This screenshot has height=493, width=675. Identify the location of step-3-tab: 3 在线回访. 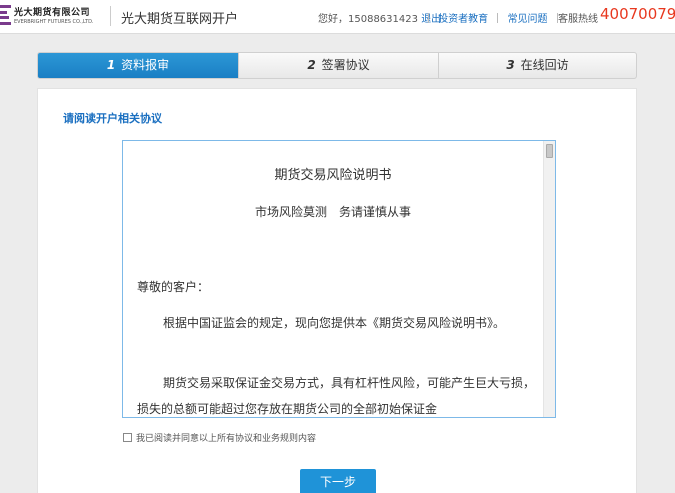
(537, 65).